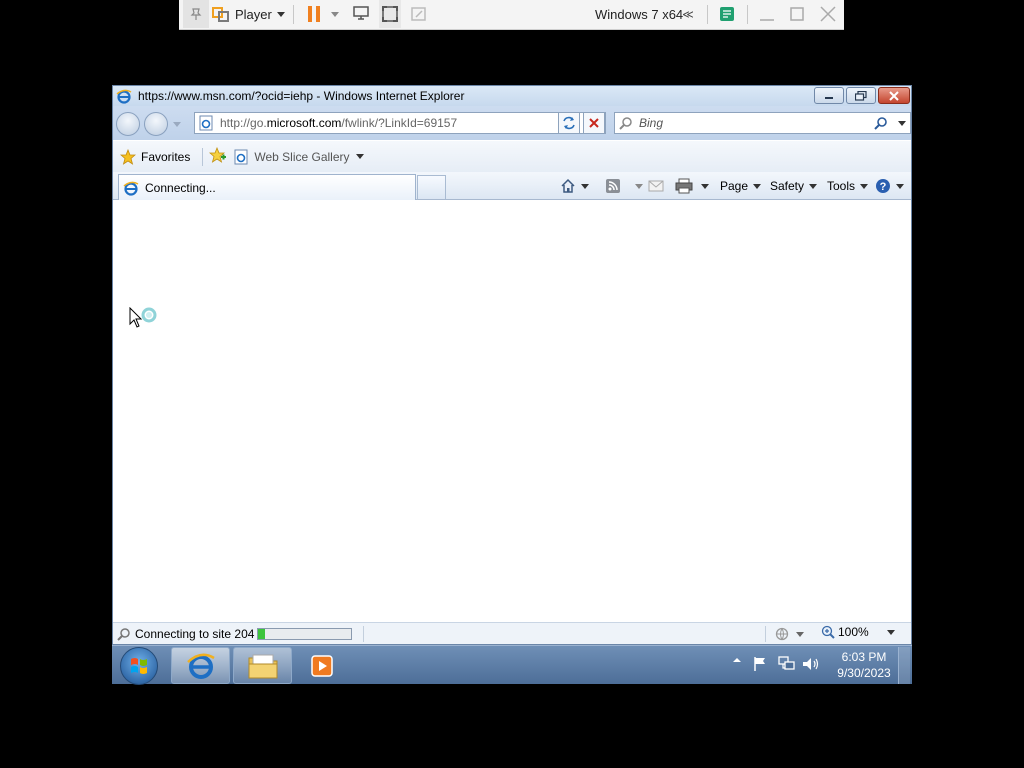 The height and width of the screenshot is (768, 1024). I want to click on compatibility-refresh-button, so click(569, 123).